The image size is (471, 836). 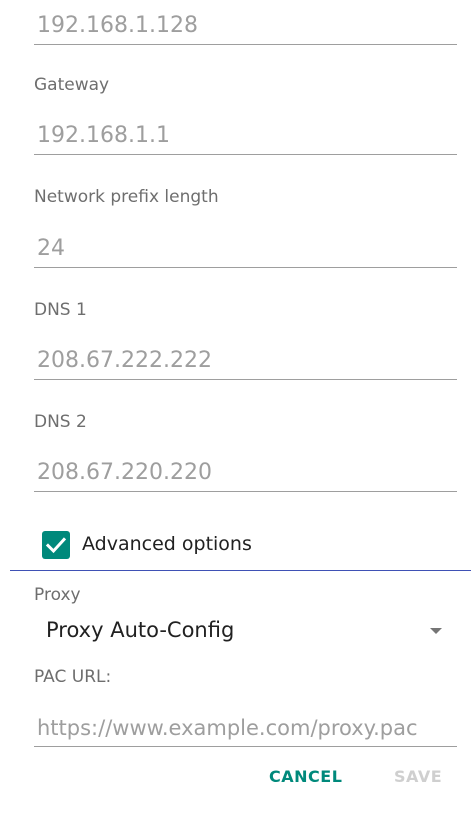 What do you see at coordinates (245, 361) in the screenshot?
I see `dns1-field: 208.67.222.222` at bounding box center [245, 361].